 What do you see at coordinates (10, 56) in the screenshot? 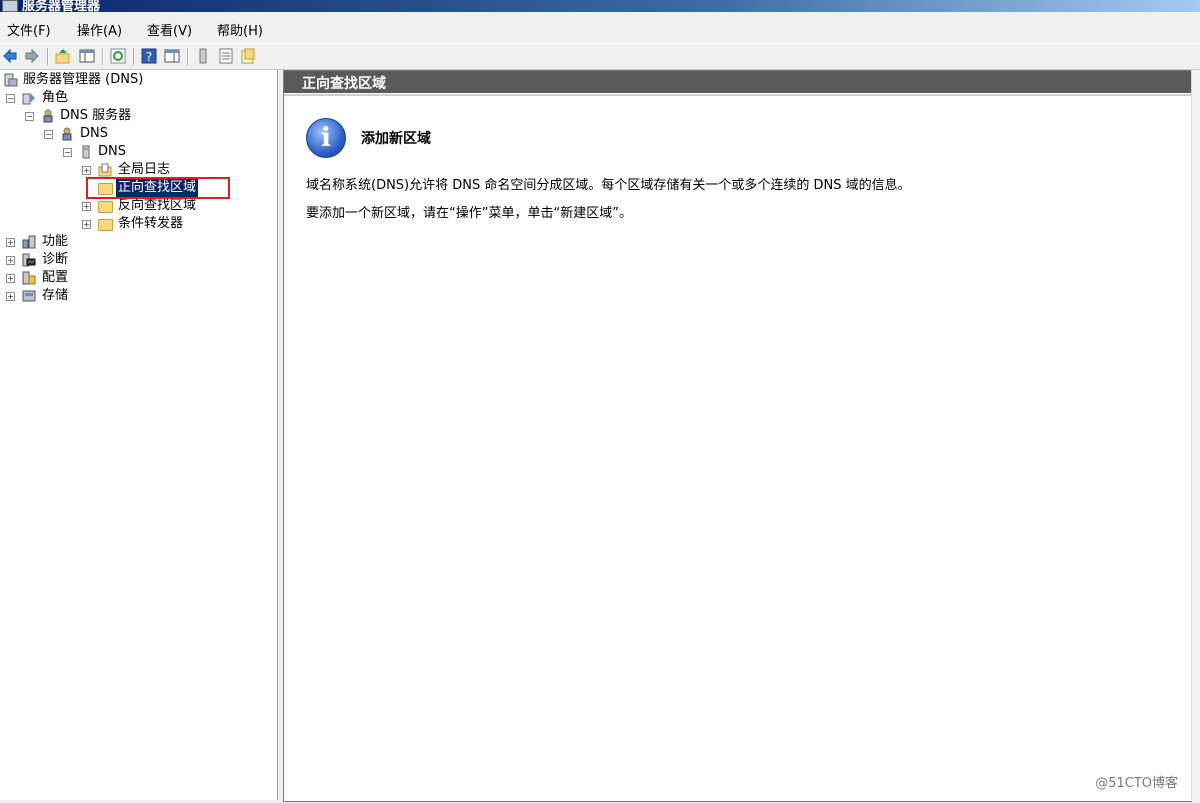
I see `back-icon` at bounding box center [10, 56].